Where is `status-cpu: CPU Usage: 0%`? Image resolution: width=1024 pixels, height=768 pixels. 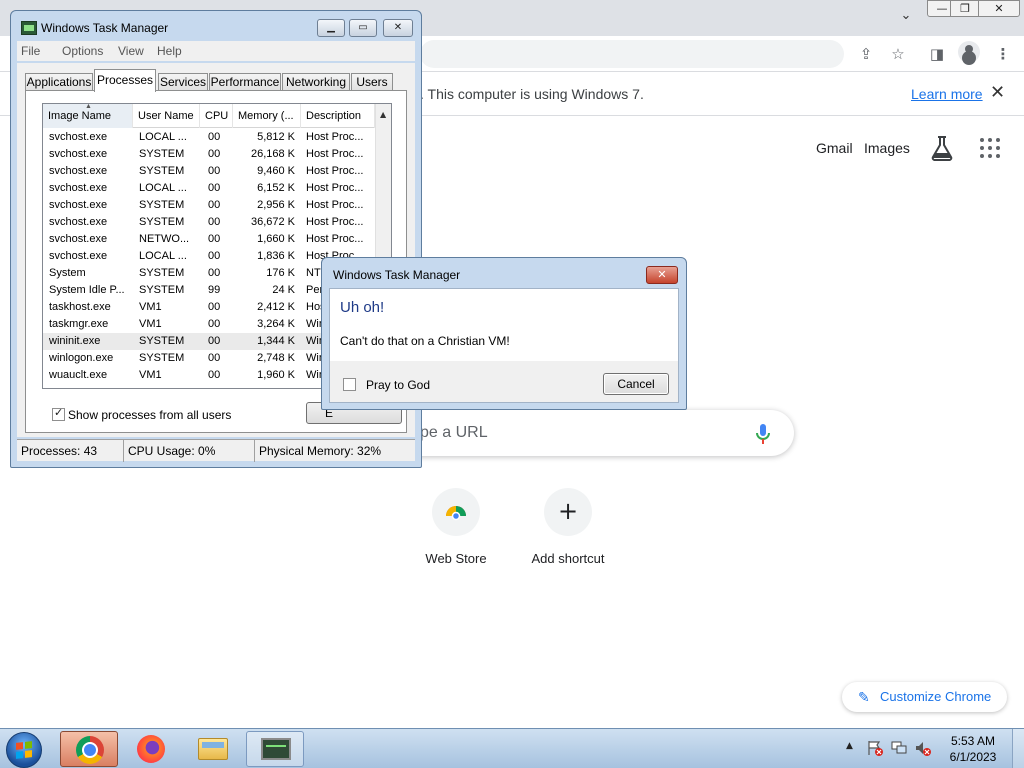 status-cpu: CPU Usage: 0% is located at coordinates (189, 451).